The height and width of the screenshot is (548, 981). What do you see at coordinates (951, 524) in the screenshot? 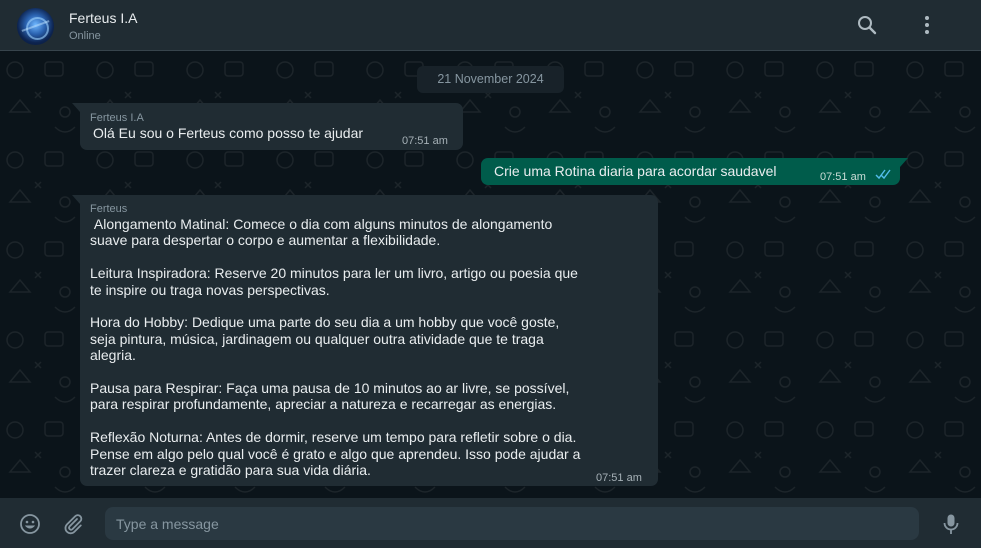
I see `mic-icon` at bounding box center [951, 524].